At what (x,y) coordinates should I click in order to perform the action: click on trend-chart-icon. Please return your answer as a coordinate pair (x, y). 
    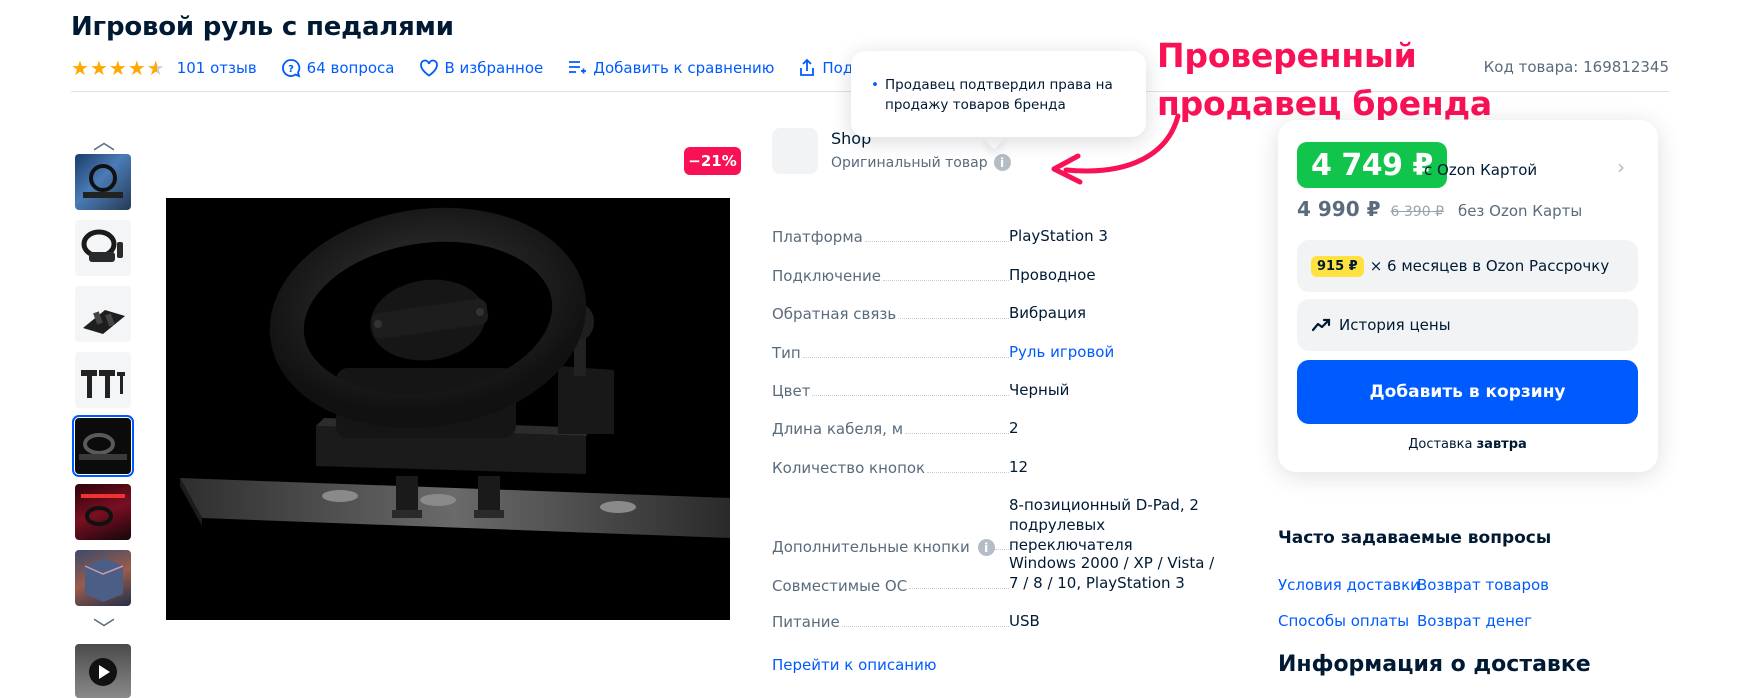
    Looking at the image, I should click on (1321, 325).